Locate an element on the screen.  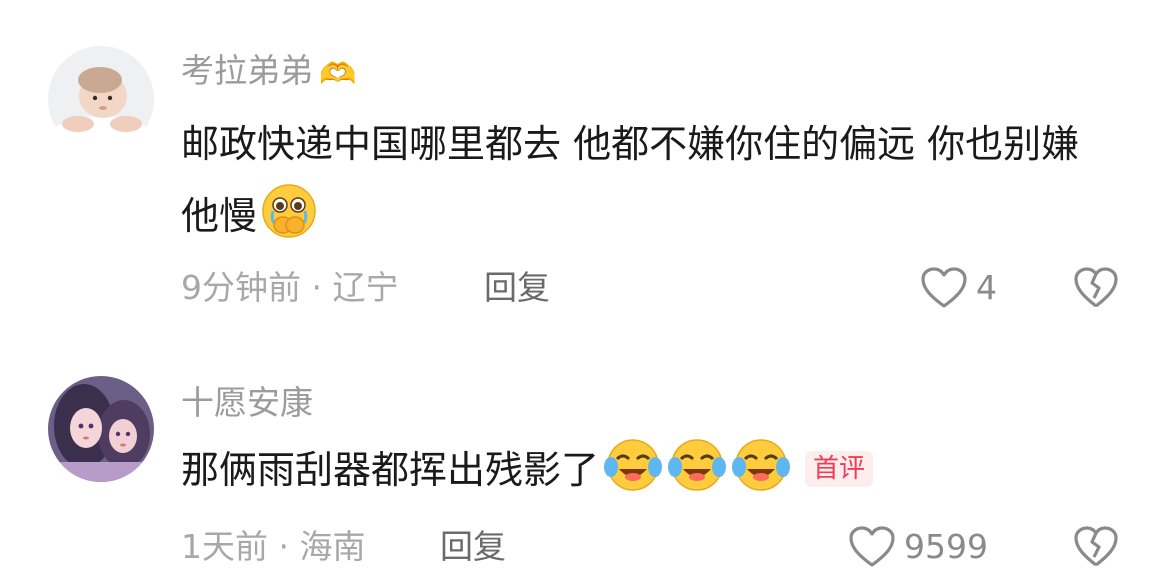
comment-text-body: 那俩雨刮器都挥出残影了 is located at coordinates (390, 470).